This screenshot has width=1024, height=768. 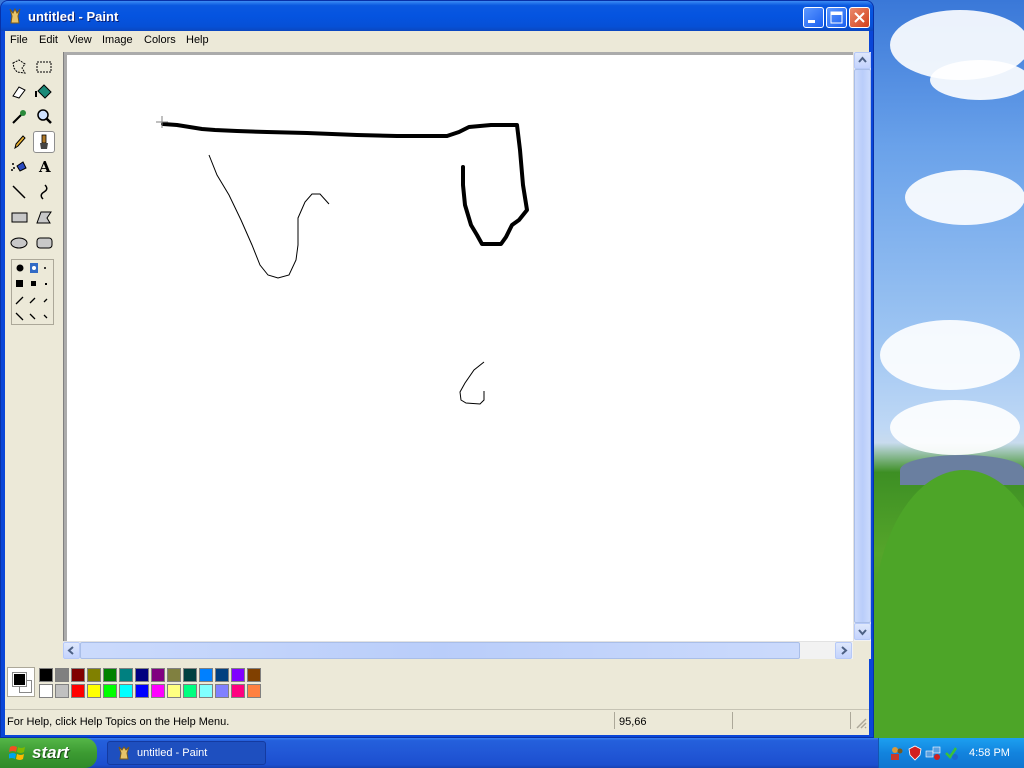 What do you see at coordinates (897, 753) in the screenshot?
I see `people-icon` at bounding box center [897, 753].